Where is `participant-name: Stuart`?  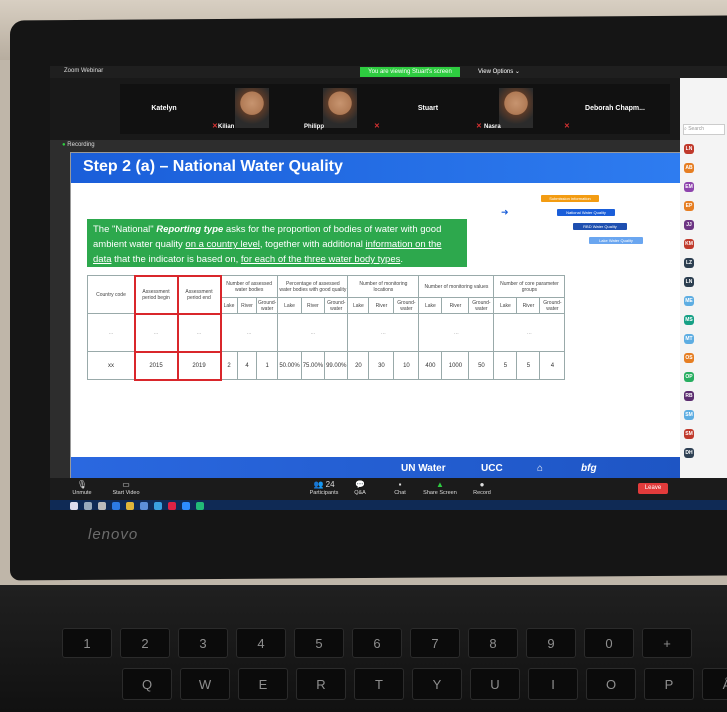 participant-name: Stuart is located at coordinates (428, 108).